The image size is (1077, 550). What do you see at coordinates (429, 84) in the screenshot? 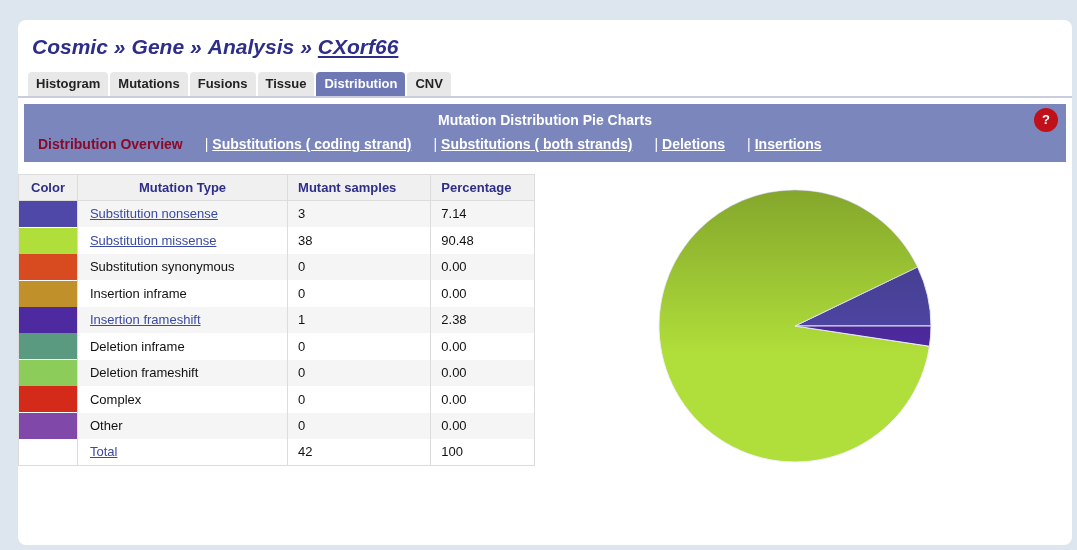
I see `tab: CNV` at bounding box center [429, 84].